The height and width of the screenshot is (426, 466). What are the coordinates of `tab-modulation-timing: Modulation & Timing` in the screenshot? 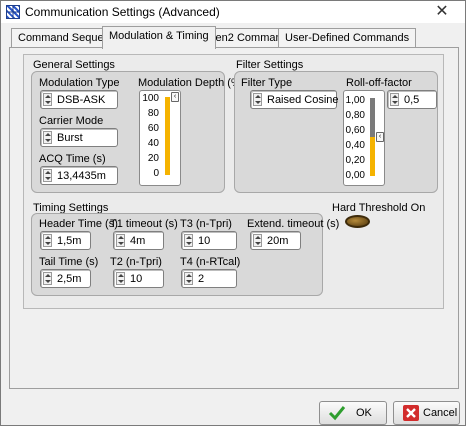 It's located at (159, 37).